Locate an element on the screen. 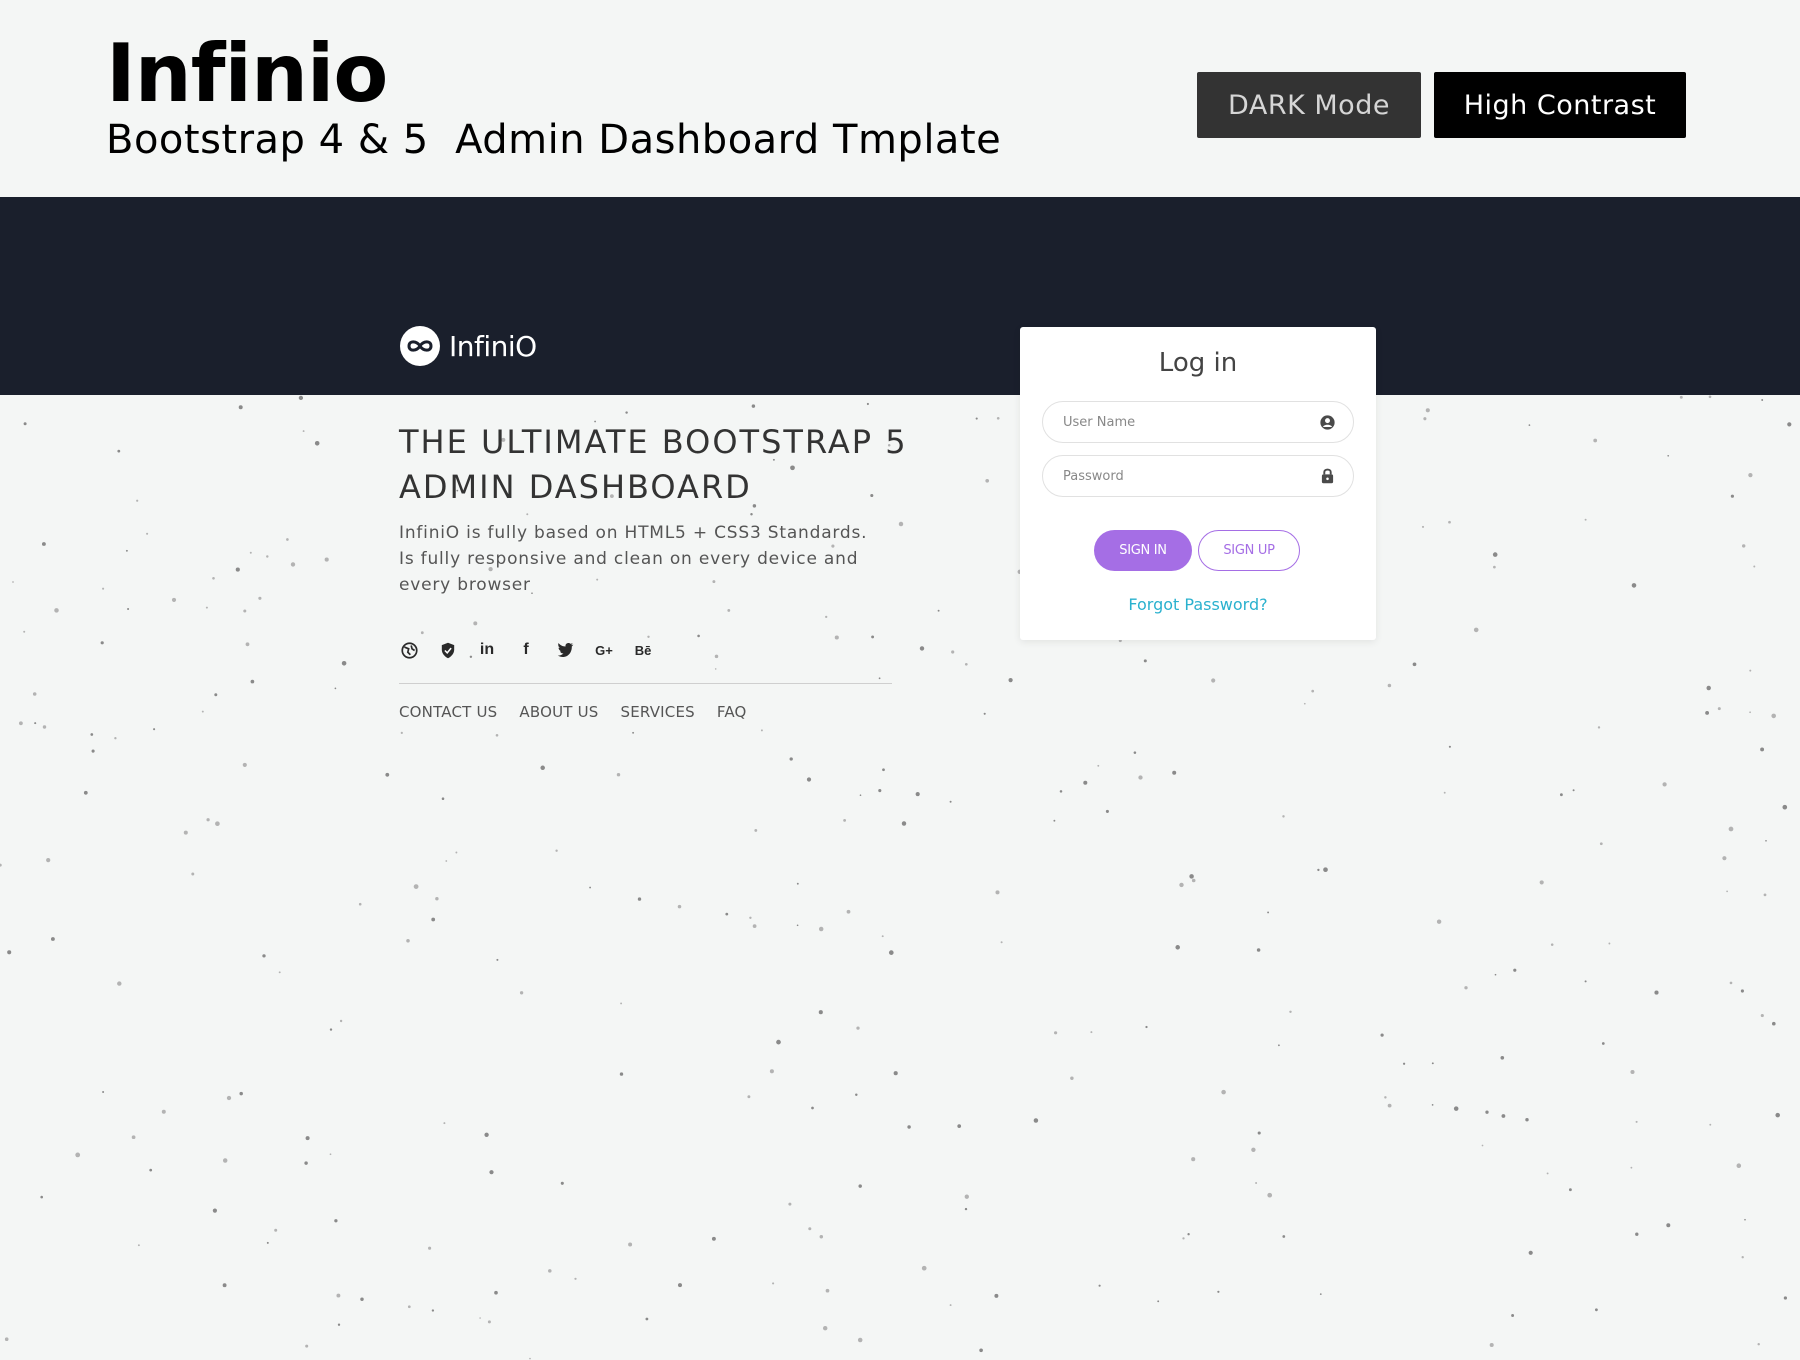  user-circle-icon is located at coordinates (1327, 422).